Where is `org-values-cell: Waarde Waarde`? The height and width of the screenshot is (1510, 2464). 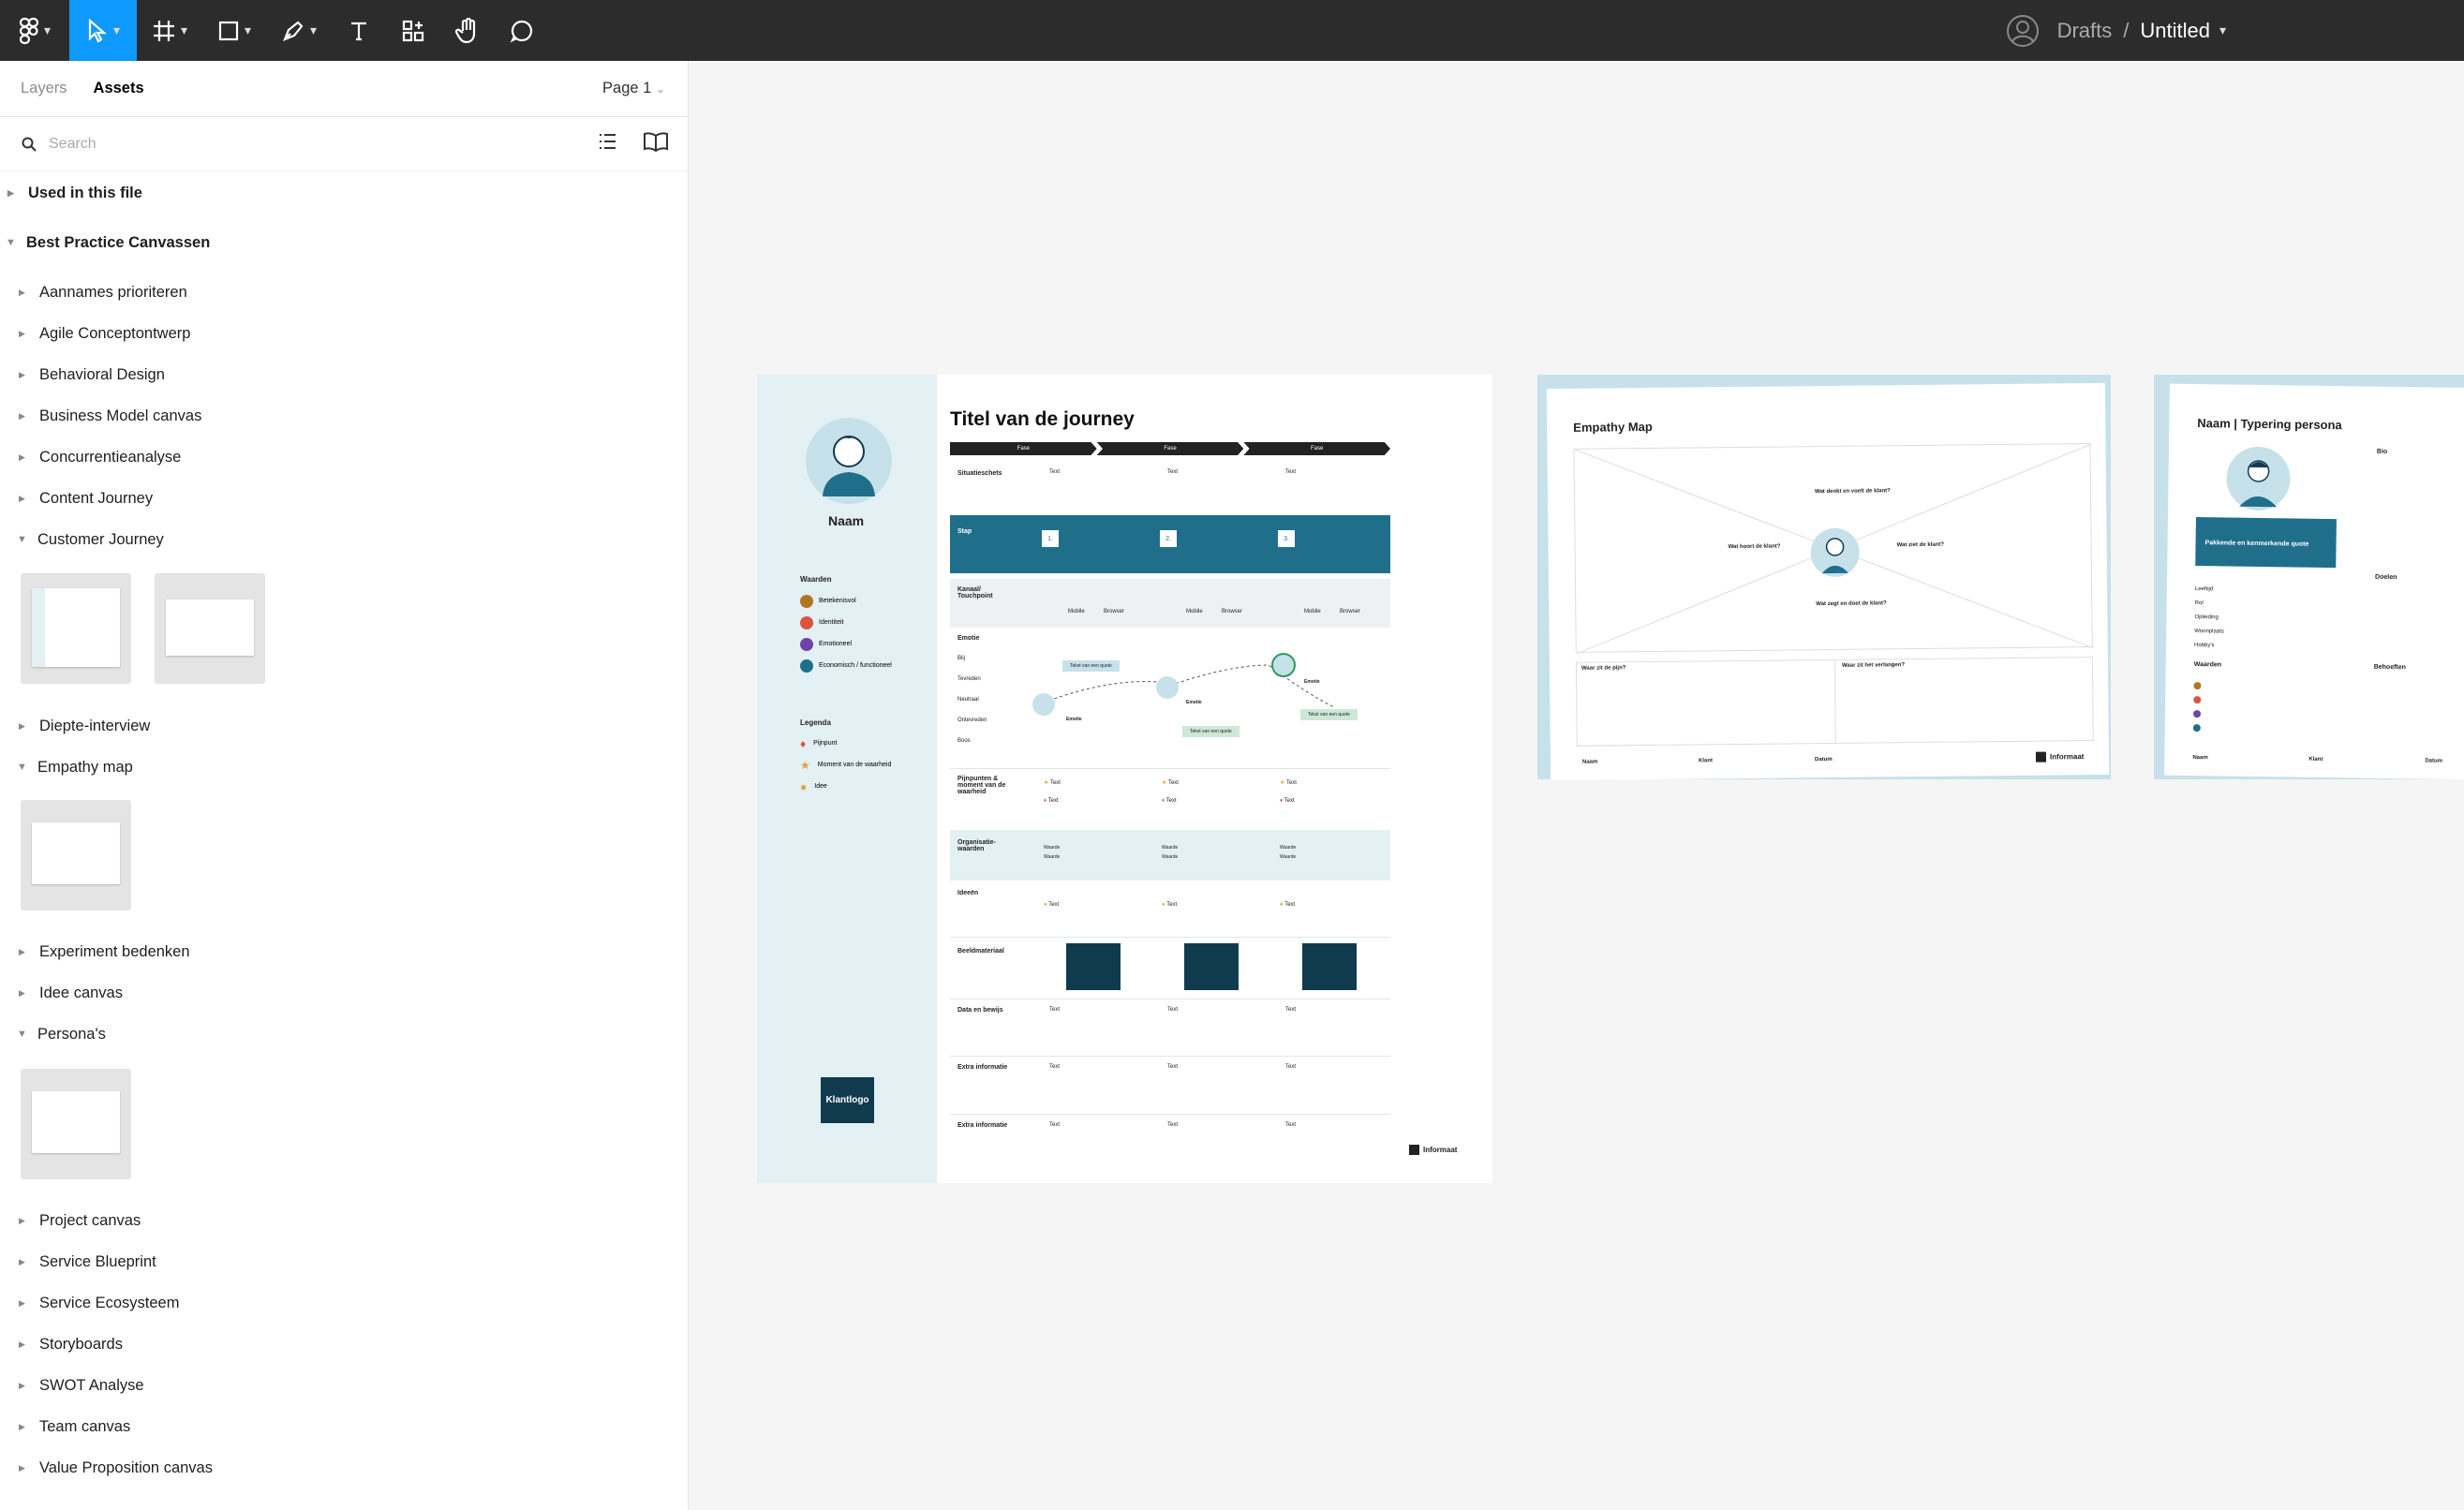
org-values-cell: Waarde Waarde is located at coordinates (1052, 852).